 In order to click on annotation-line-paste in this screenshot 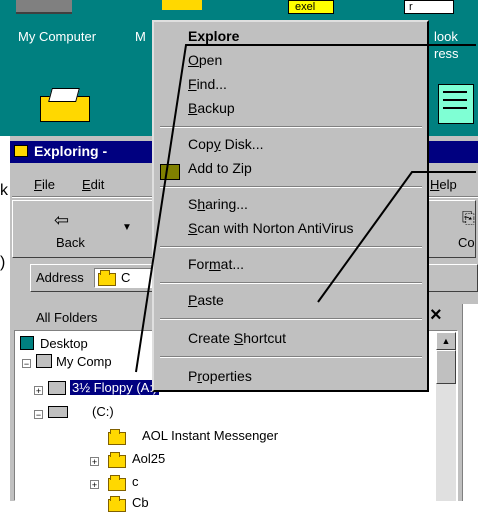, I will do `click(396, 237)`.